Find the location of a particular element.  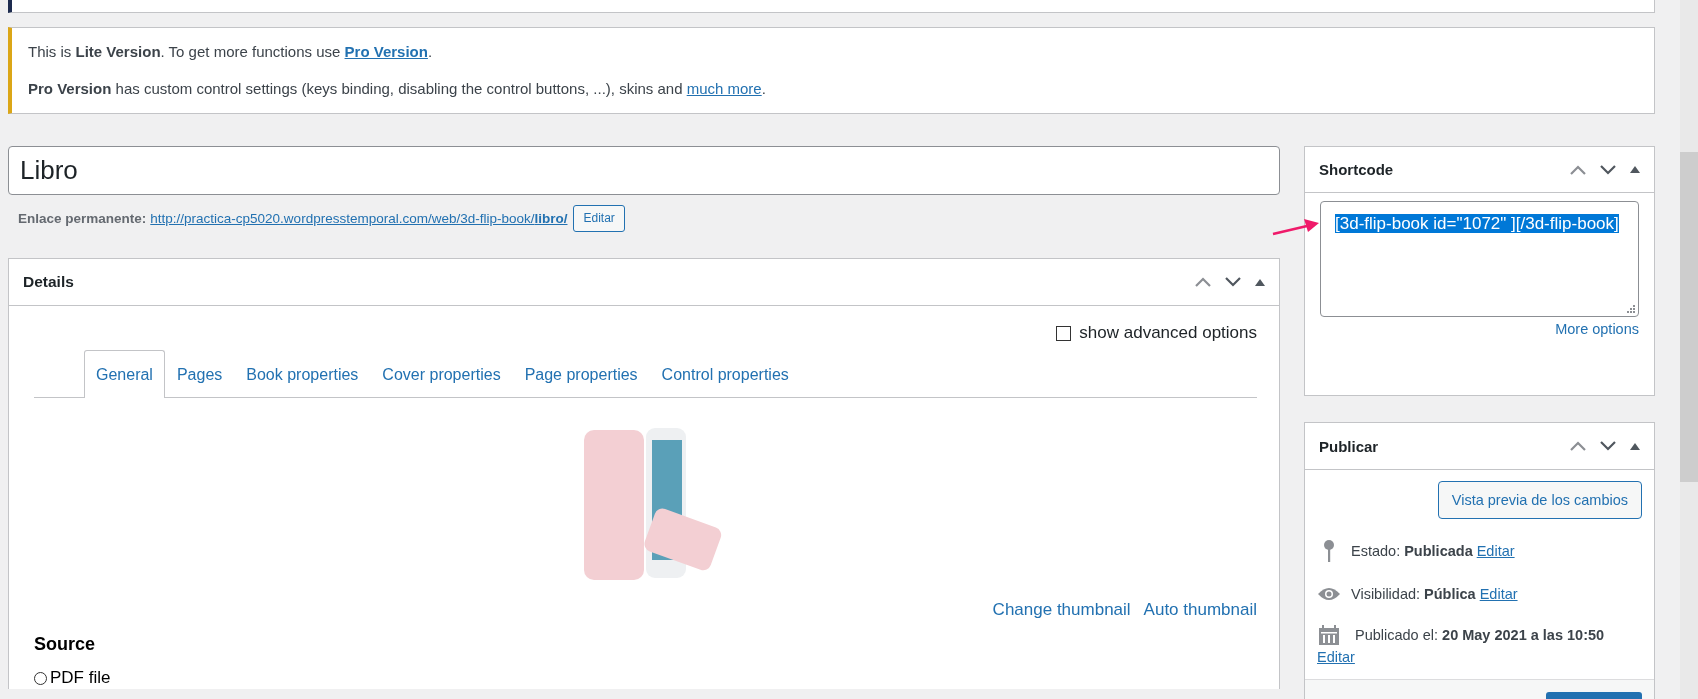

calendar-icon is located at coordinates (1329, 635).